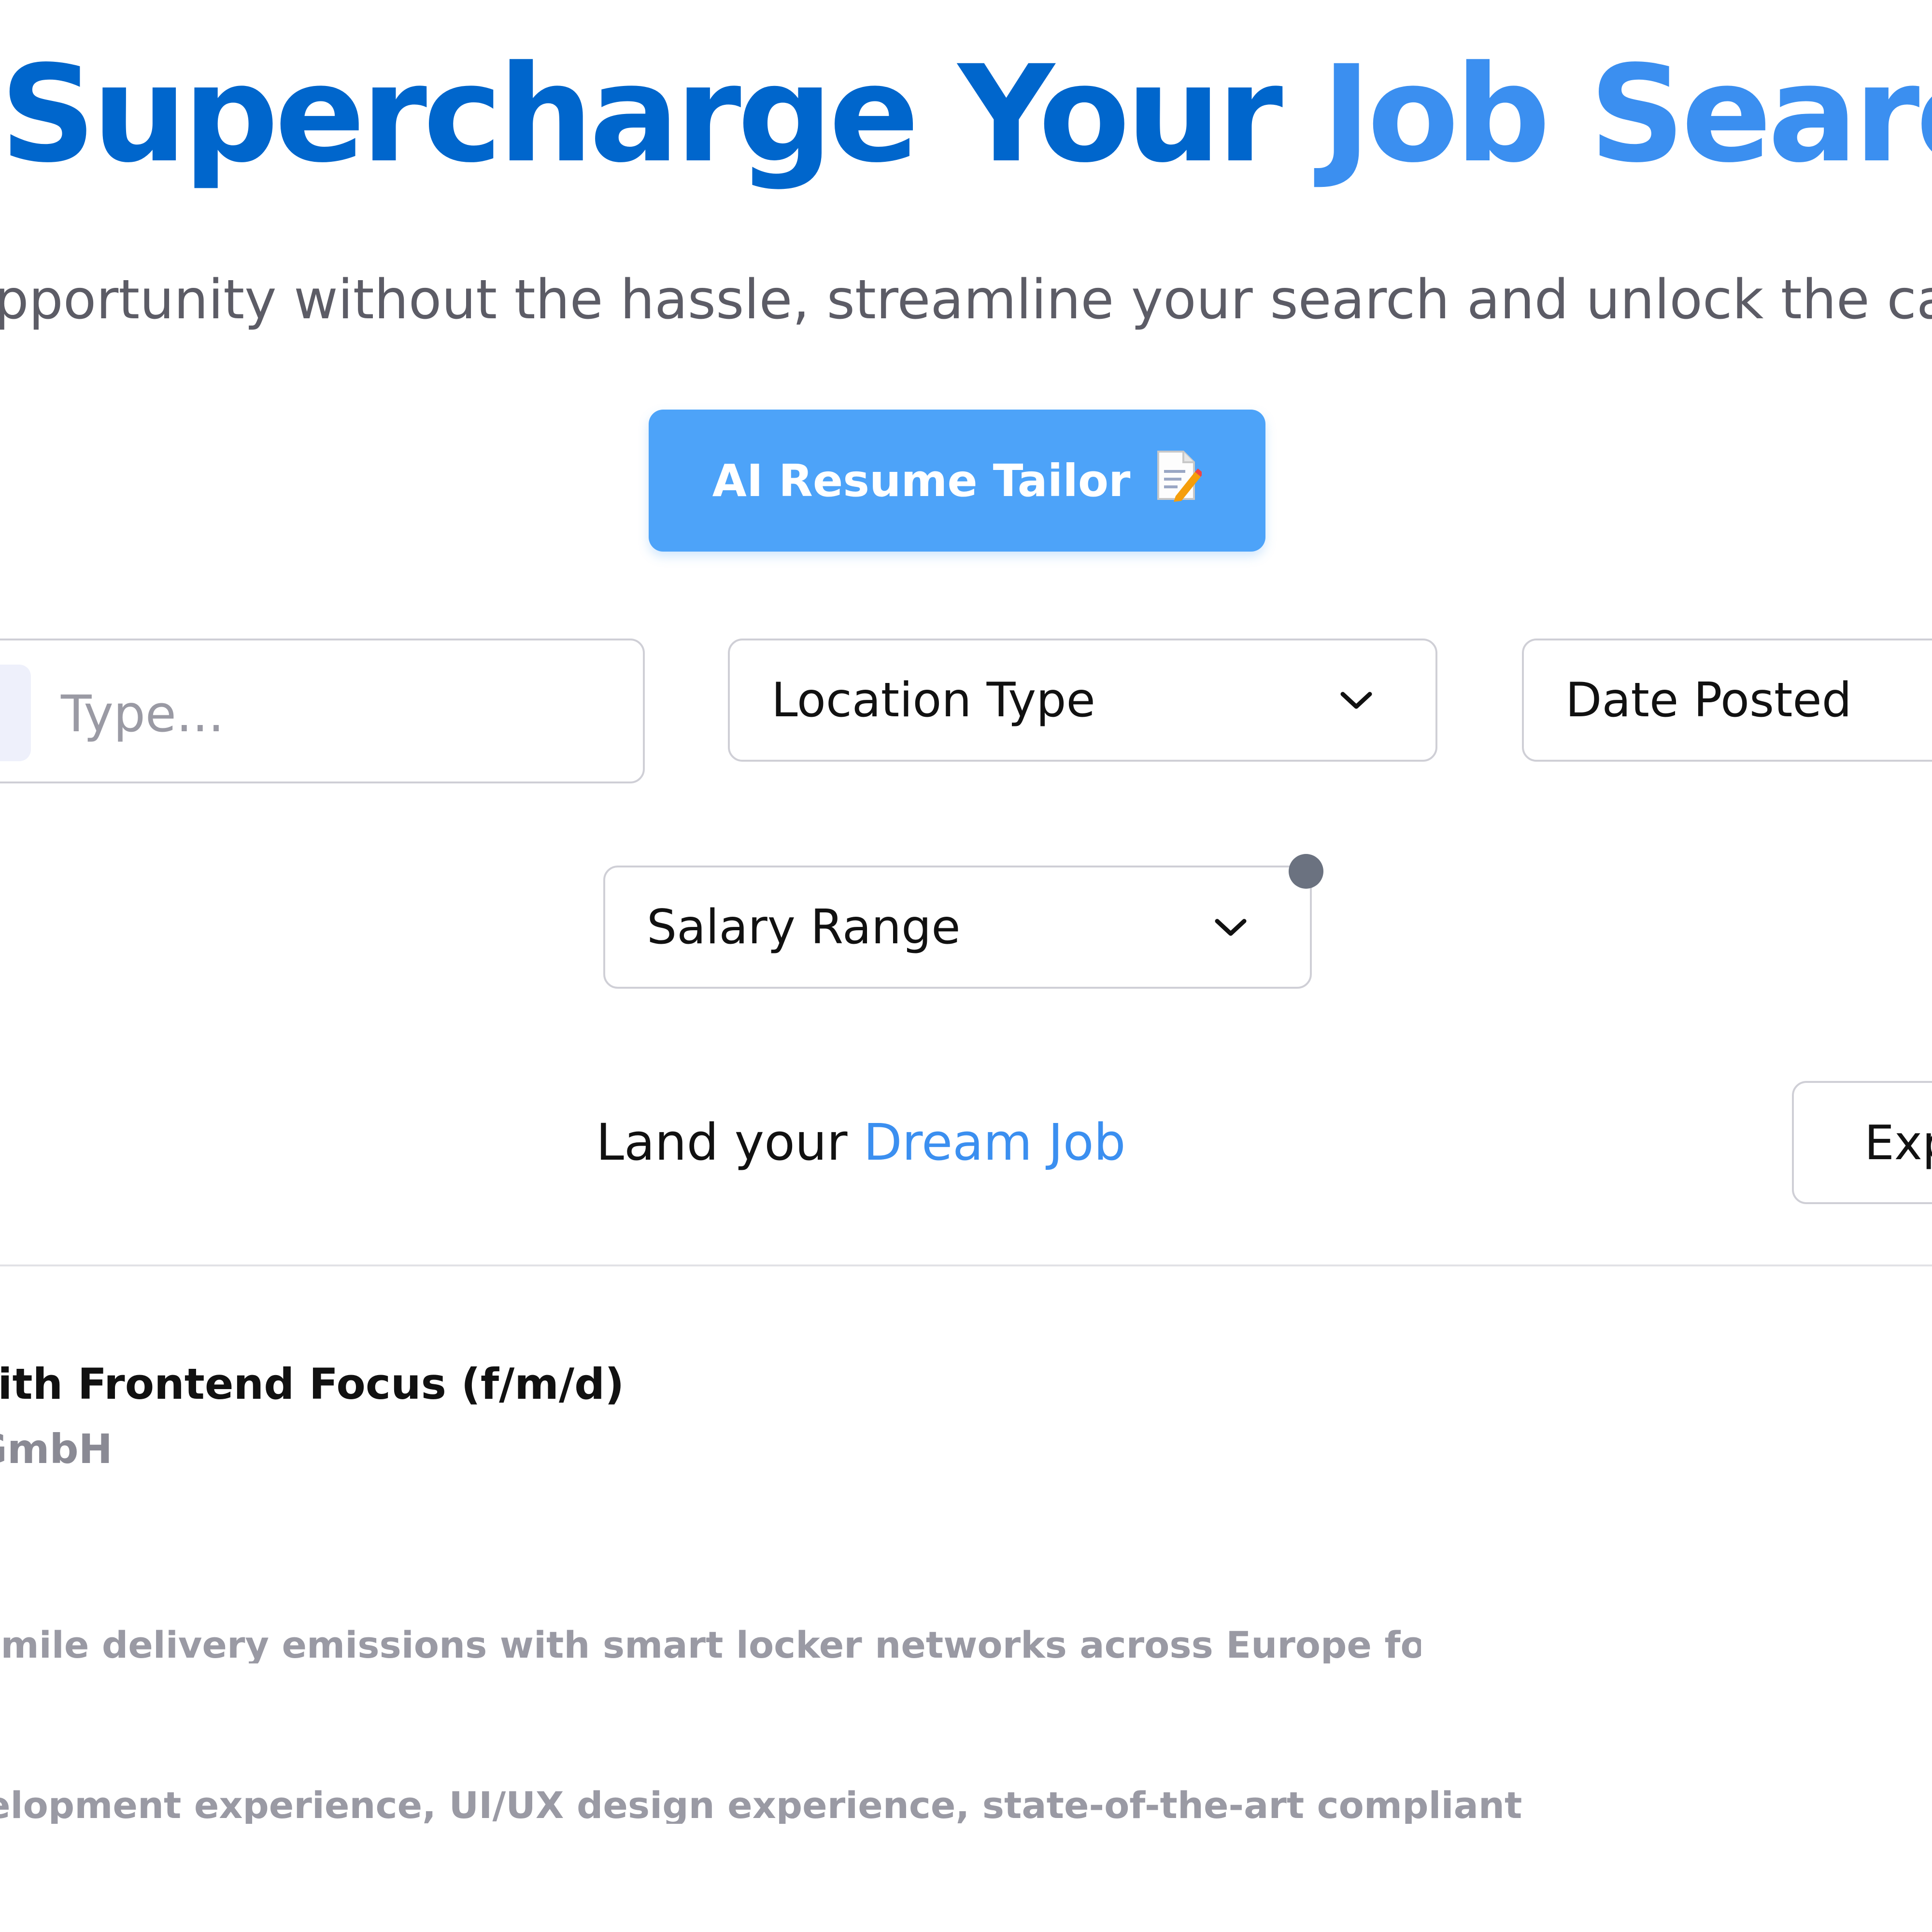 The image size is (1932, 1932). Describe the element at coordinates (15, 713) in the screenshot. I see `search-prefix-tag` at that location.